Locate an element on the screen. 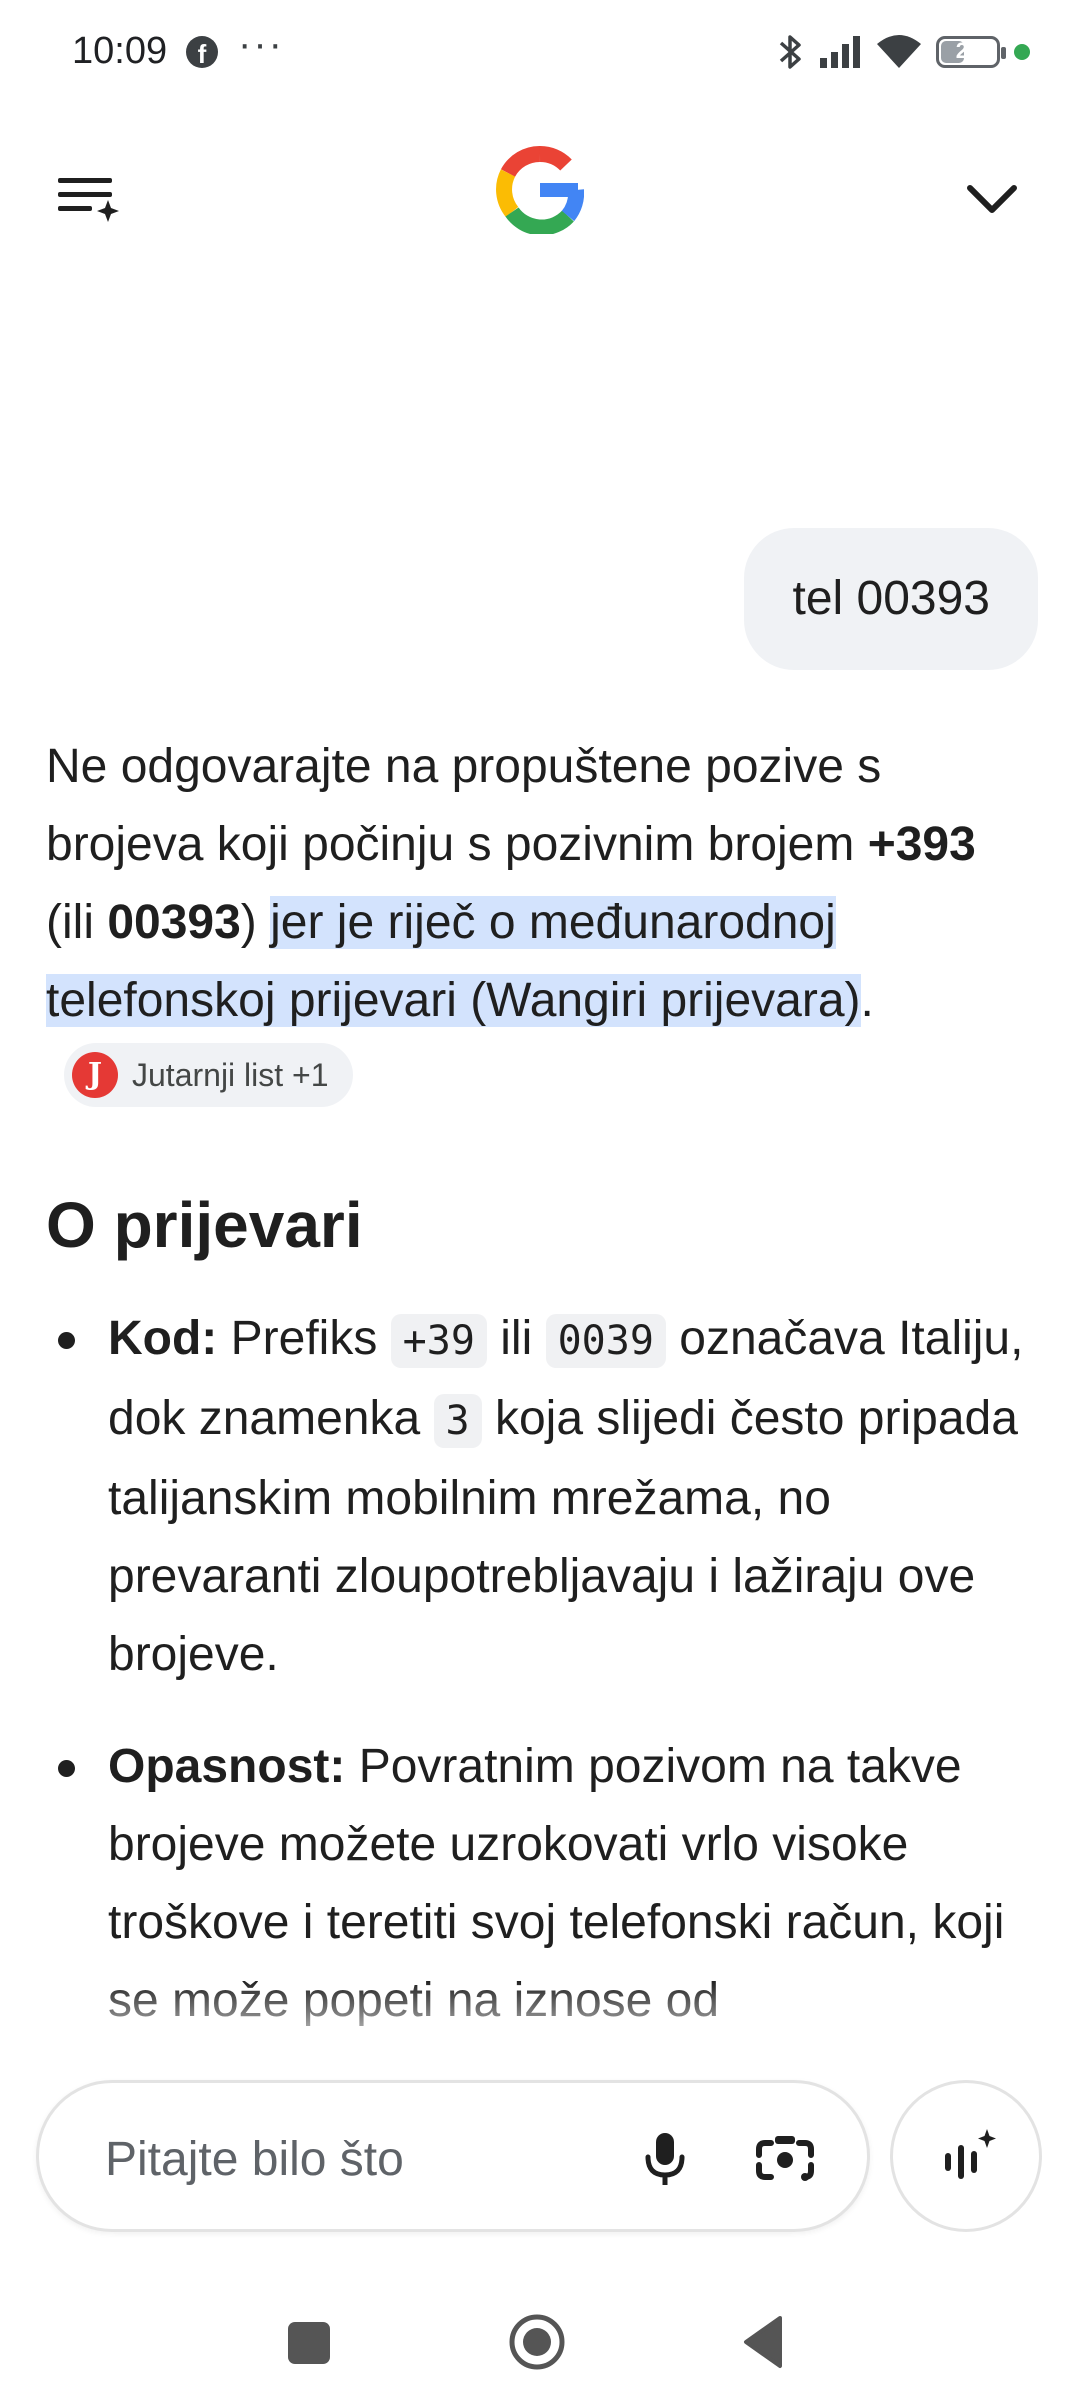  status-icons: 20 is located at coordinates (904, 52).